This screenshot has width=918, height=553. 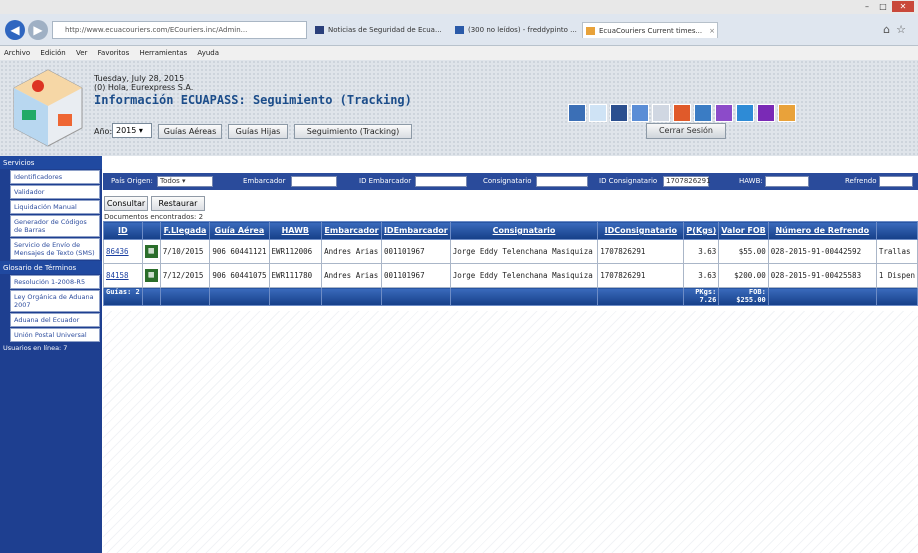 I want to click on table-footer-row: Guías: 2 PKgs: 7.26 FOB: $255.00, so click(x=510, y=296).